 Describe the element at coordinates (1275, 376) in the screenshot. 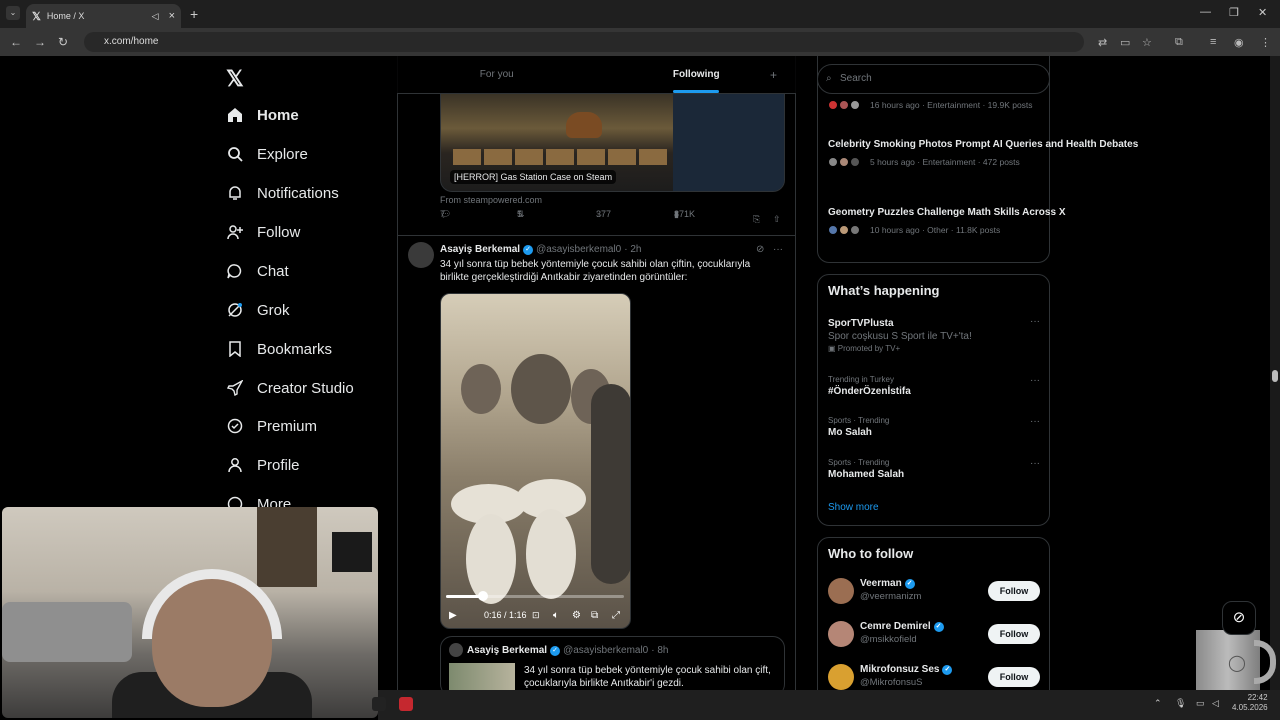

I see `scrollbar-thumb` at that location.